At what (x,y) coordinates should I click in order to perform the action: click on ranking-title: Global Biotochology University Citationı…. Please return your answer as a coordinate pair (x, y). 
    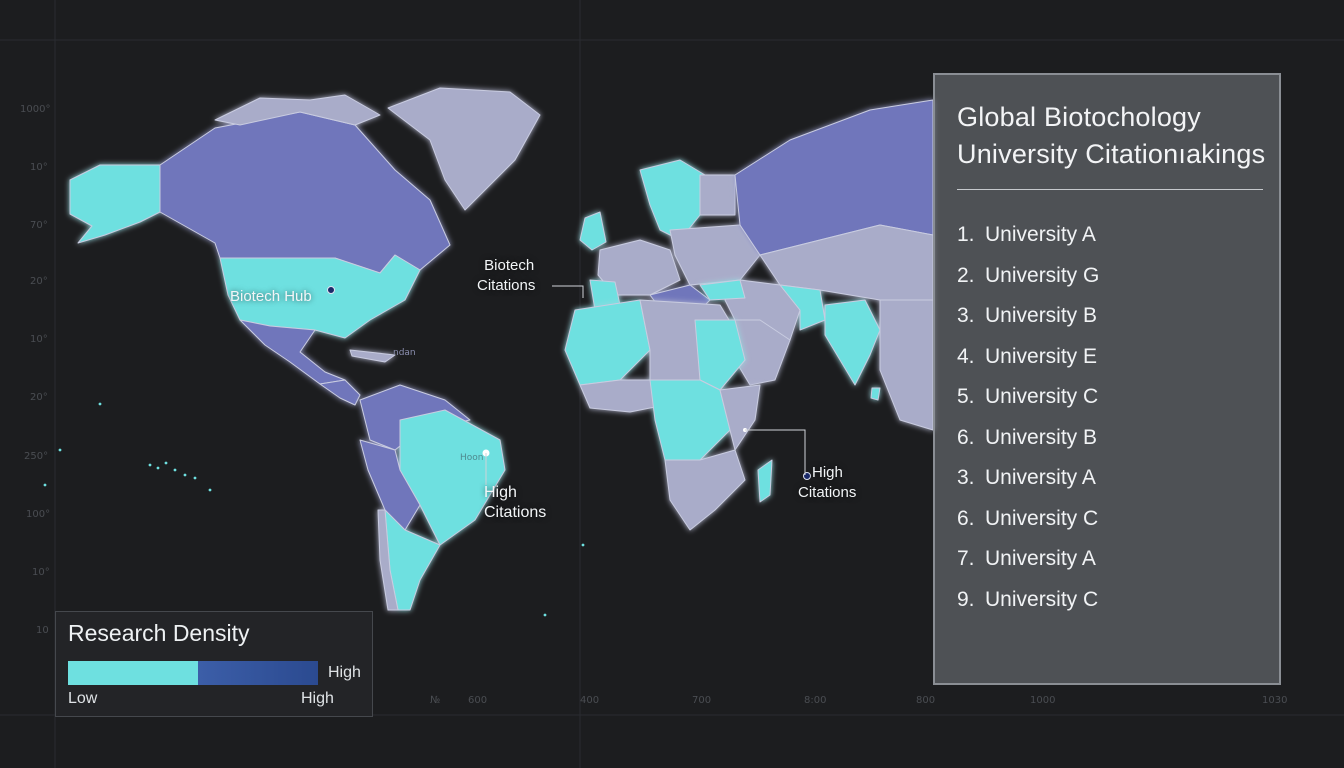
    Looking at the image, I should click on (1111, 135).